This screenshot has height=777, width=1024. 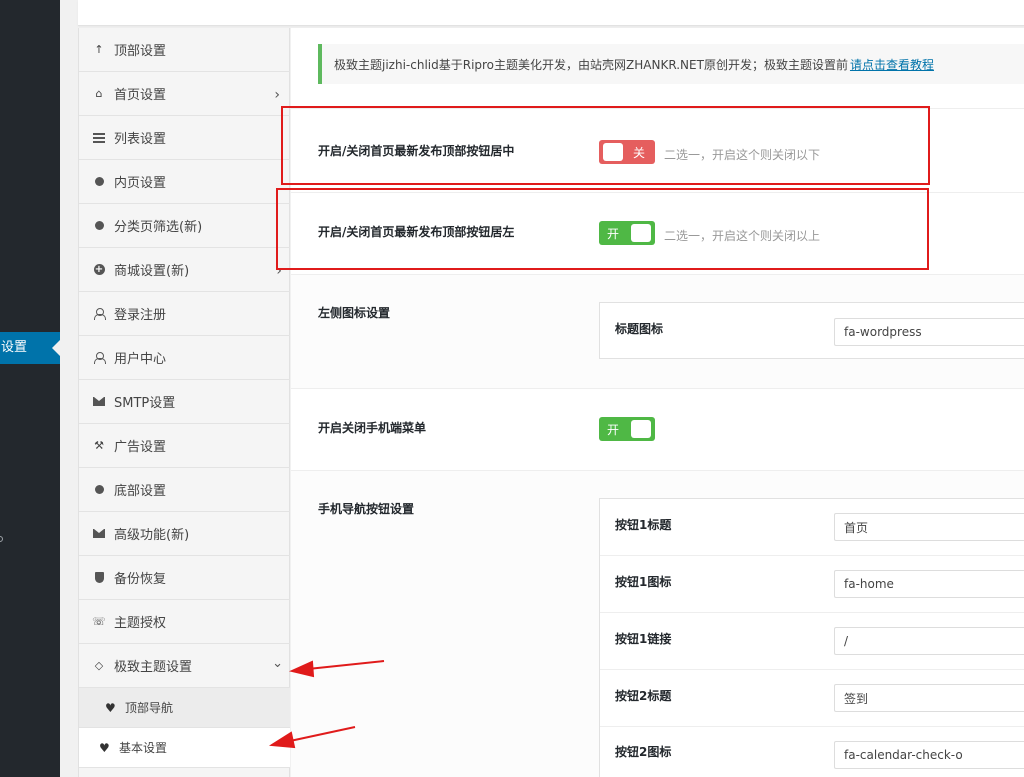 I want to click on annotation-arrow-1-head, so click(x=301, y=669).